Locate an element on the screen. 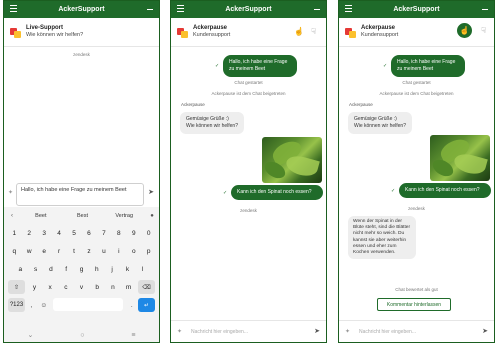 The width and height of the screenshot is (497, 343). key: 6 is located at coordinates (89, 233).